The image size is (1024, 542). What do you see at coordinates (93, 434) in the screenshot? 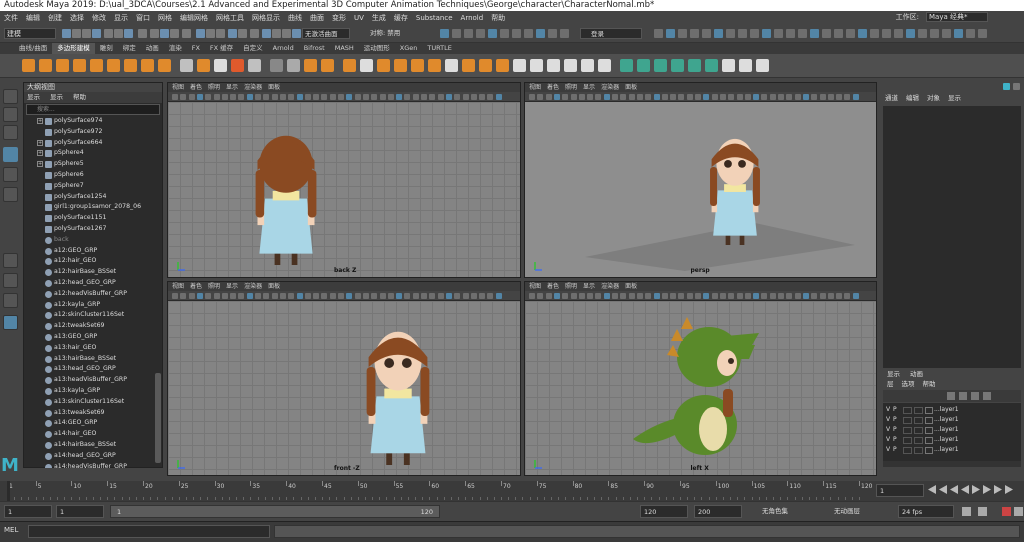
I see `outliner-item: a14:hair_GEO` at bounding box center [93, 434].